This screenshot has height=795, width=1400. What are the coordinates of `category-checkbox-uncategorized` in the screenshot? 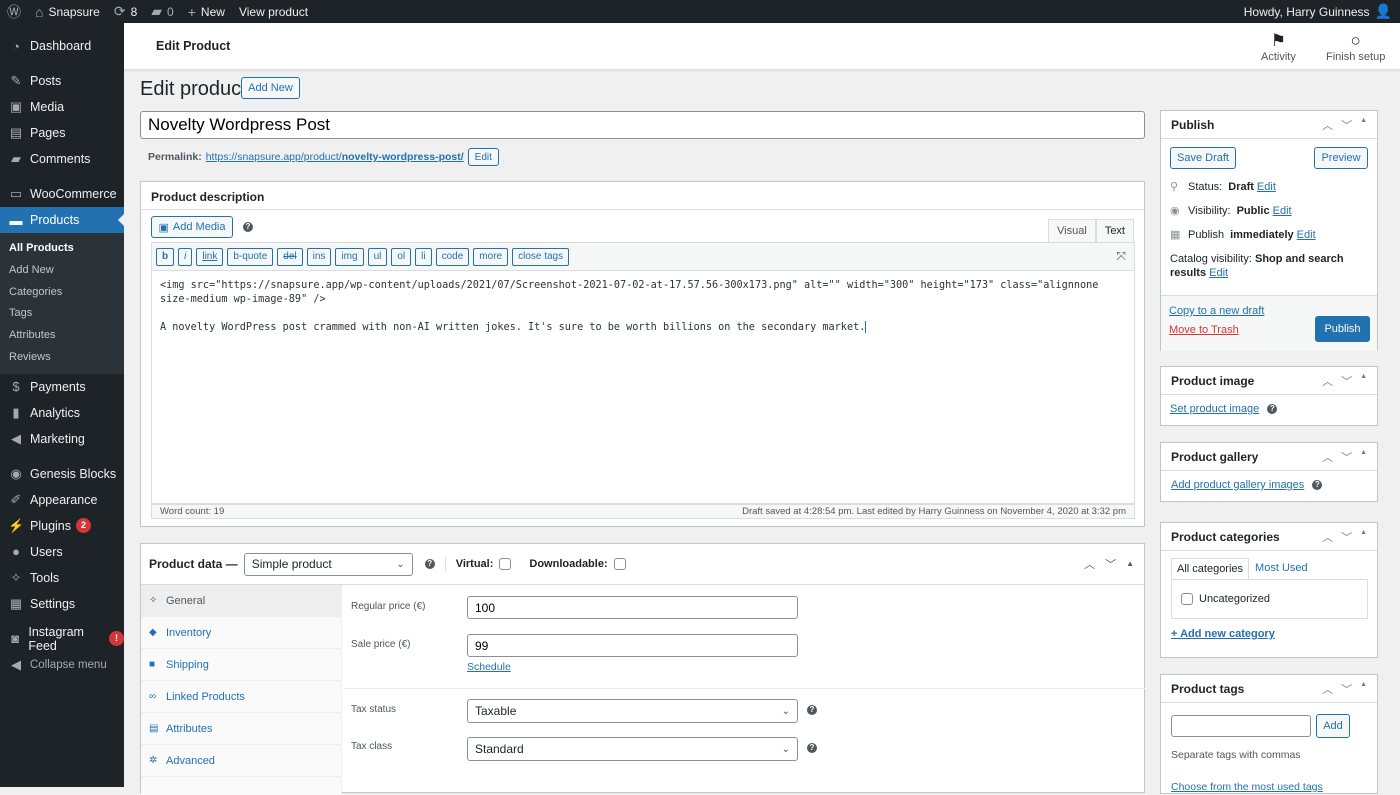 It's located at (1187, 599).